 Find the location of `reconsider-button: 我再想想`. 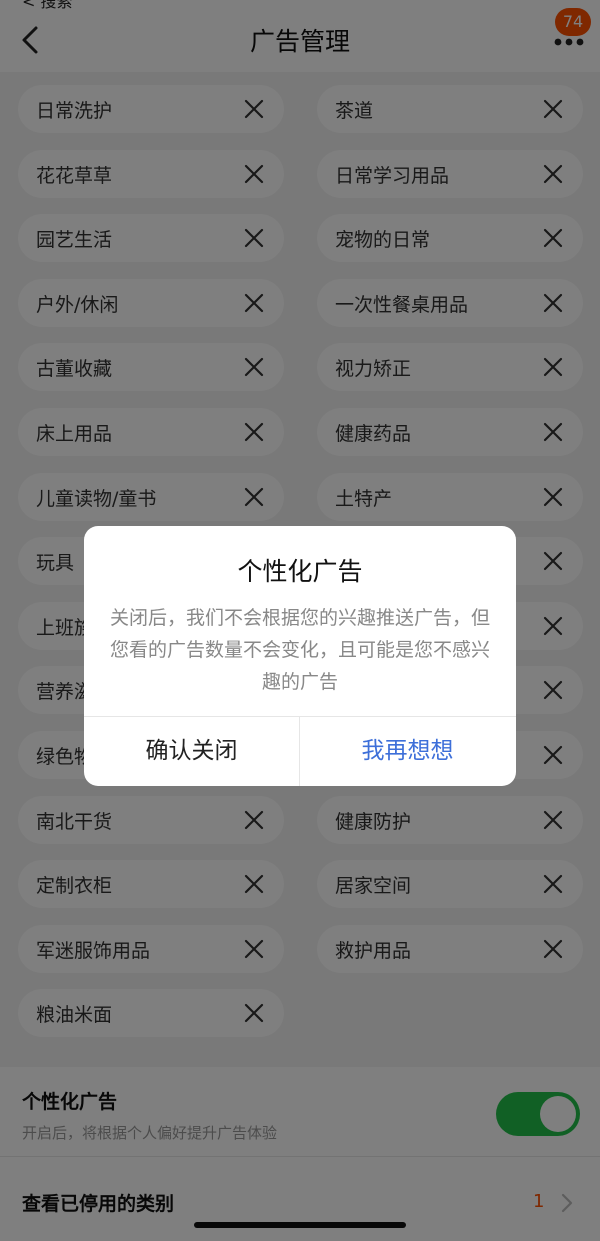

reconsider-button: 我再想想 is located at coordinates (407, 751).